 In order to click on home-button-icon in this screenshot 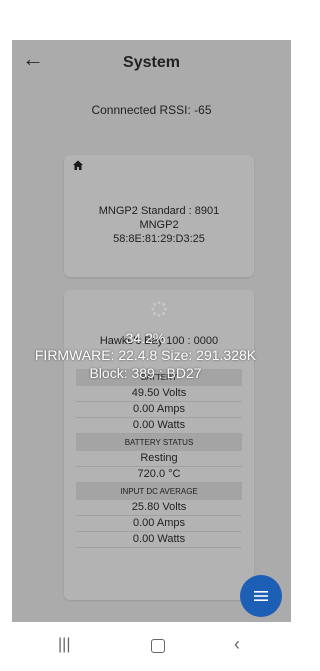, I will do `click(158, 646)`.